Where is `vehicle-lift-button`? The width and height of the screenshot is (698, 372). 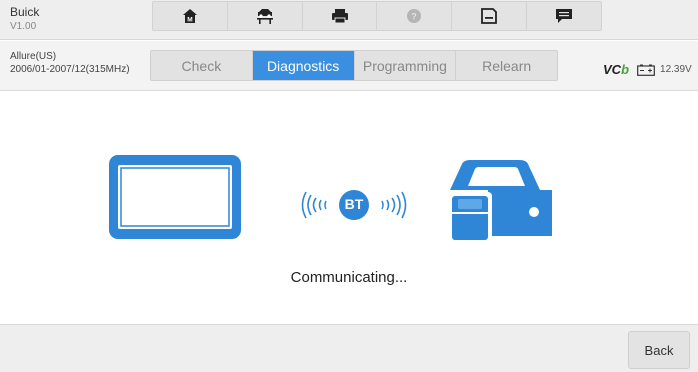
vehicle-lift-button is located at coordinates (265, 16).